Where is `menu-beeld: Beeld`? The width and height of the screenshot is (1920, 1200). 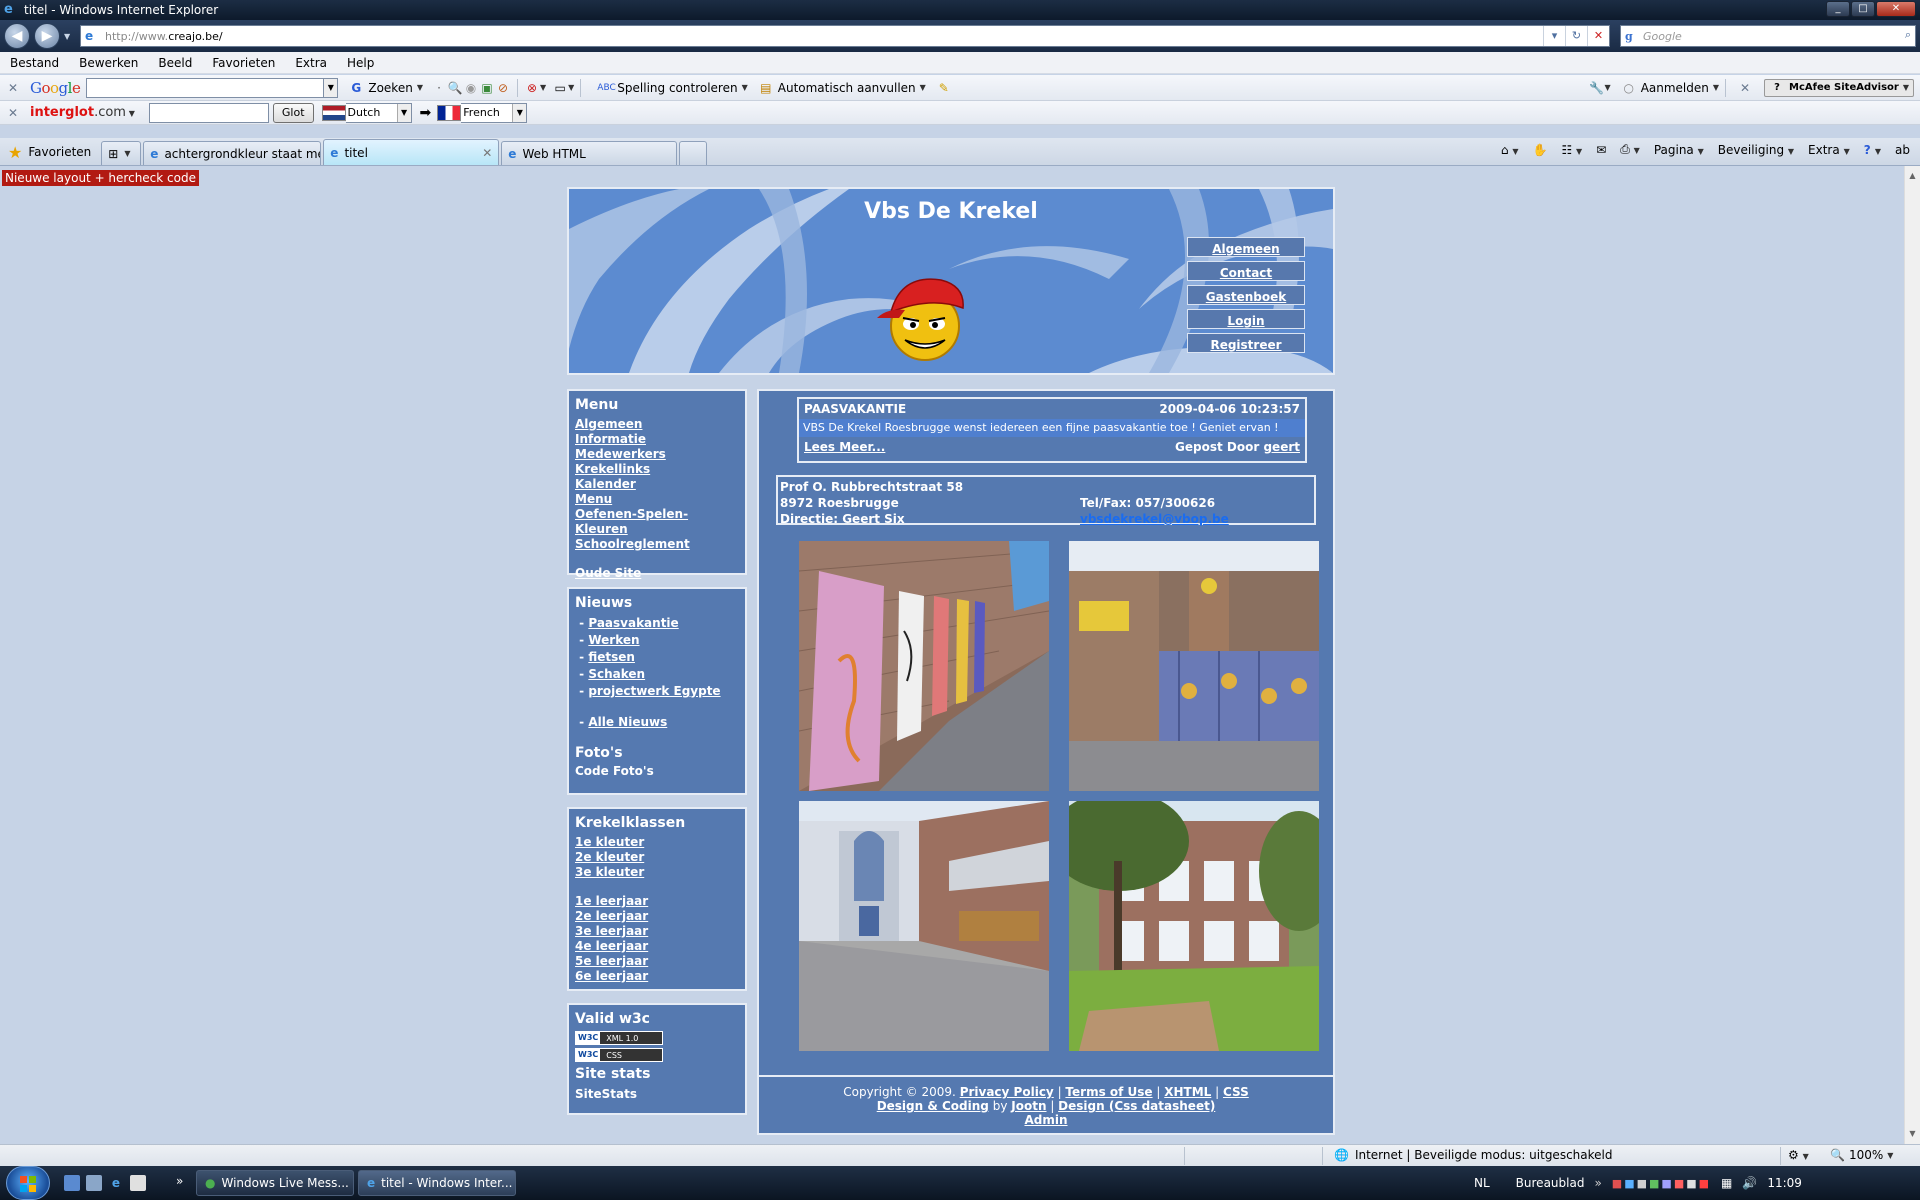
menu-beeld: Beeld is located at coordinates (175, 63).